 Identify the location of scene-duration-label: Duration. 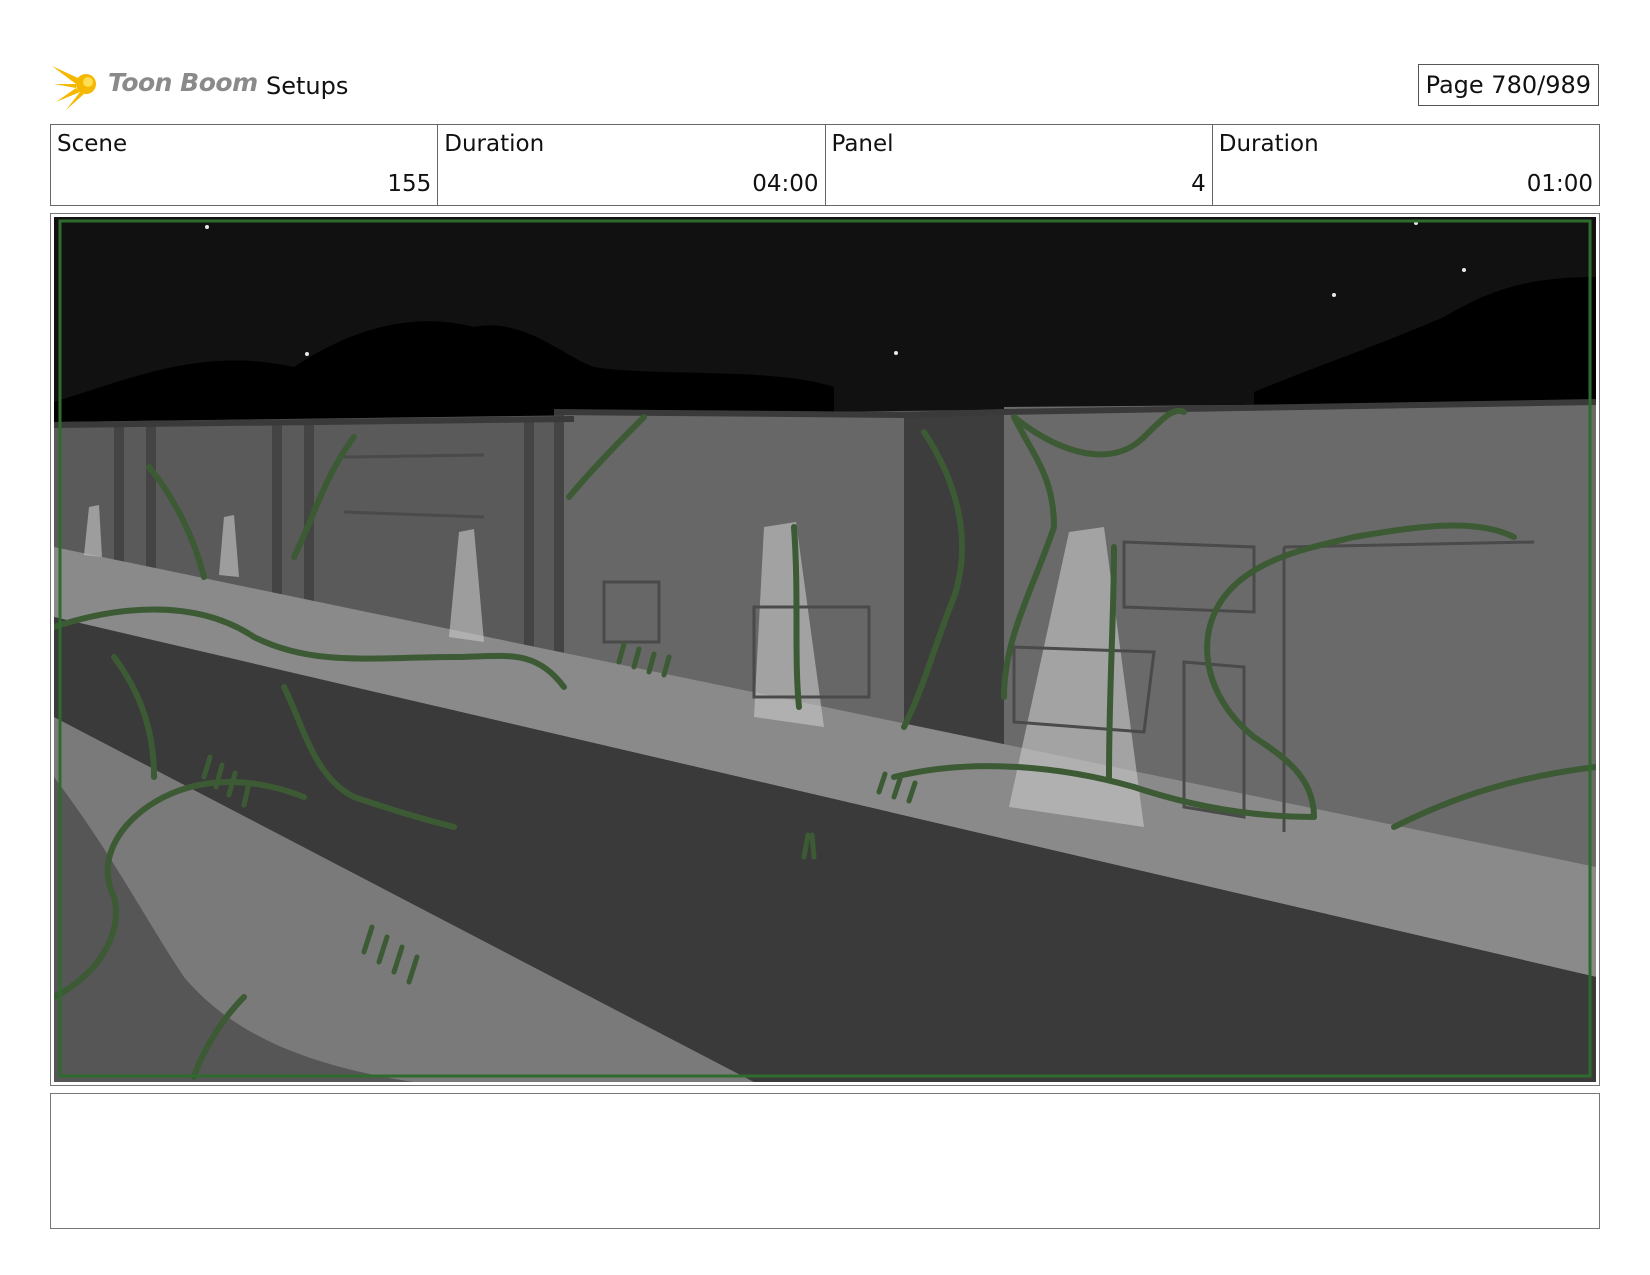
(494, 144).